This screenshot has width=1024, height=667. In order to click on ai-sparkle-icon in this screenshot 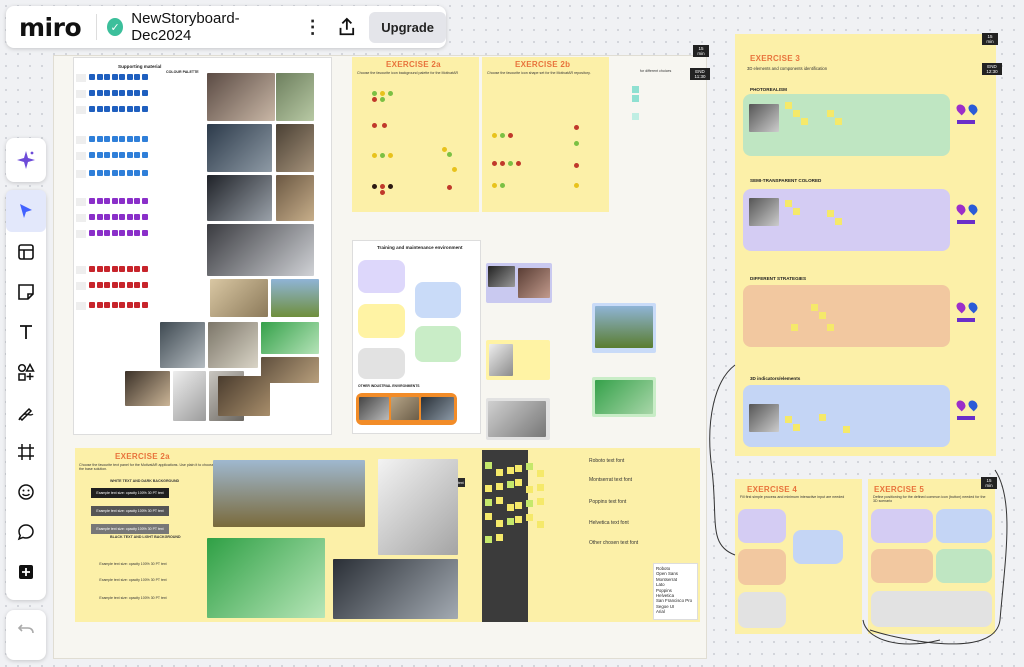, I will do `click(26, 160)`.